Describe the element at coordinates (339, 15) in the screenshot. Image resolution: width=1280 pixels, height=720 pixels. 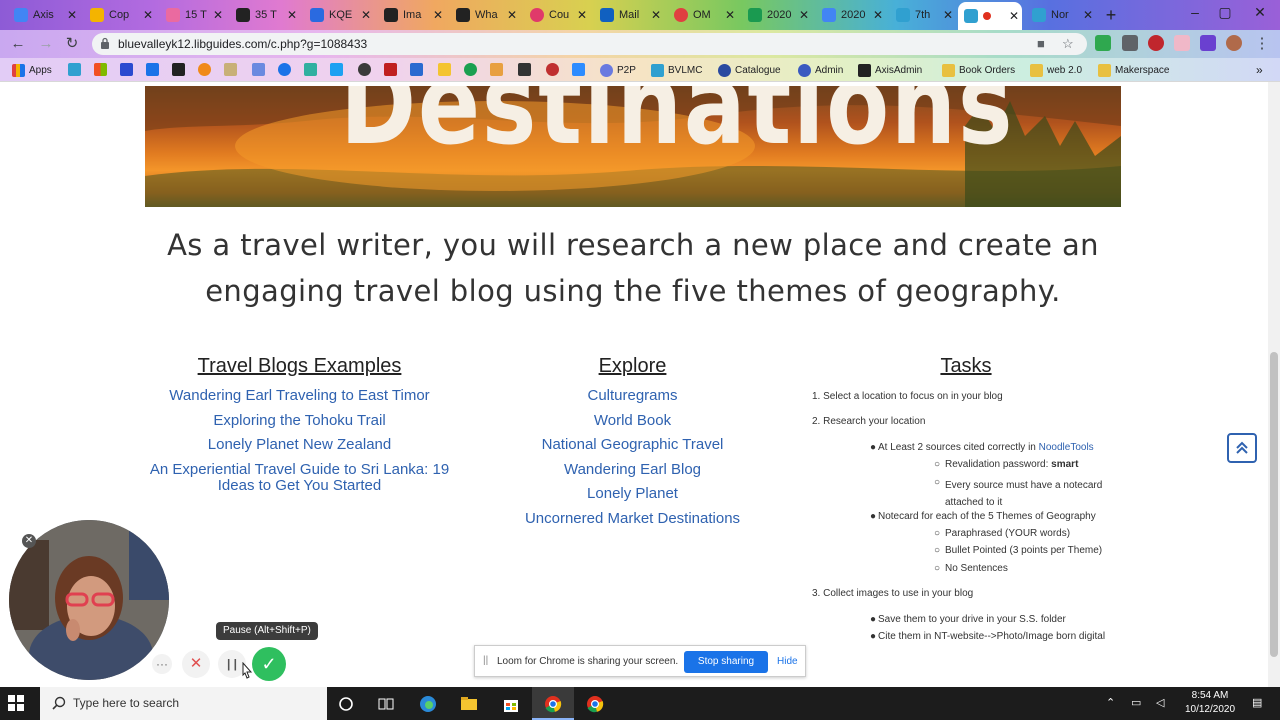
I see `browser-tab: KQE ✕` at that location.